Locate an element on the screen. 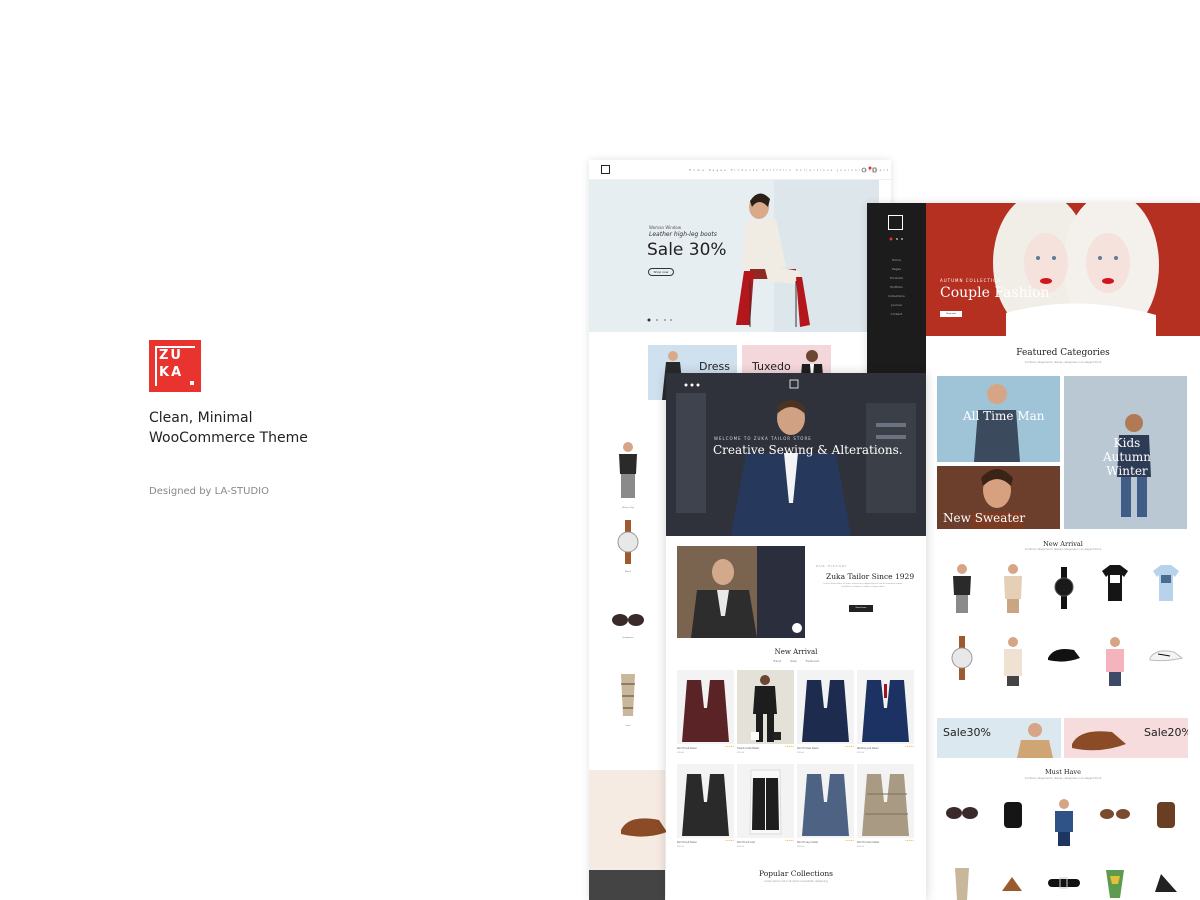 The width and height of the screenshot is (1200, 900). sunglasses-brown-image is located at coordinates (1115, 814).